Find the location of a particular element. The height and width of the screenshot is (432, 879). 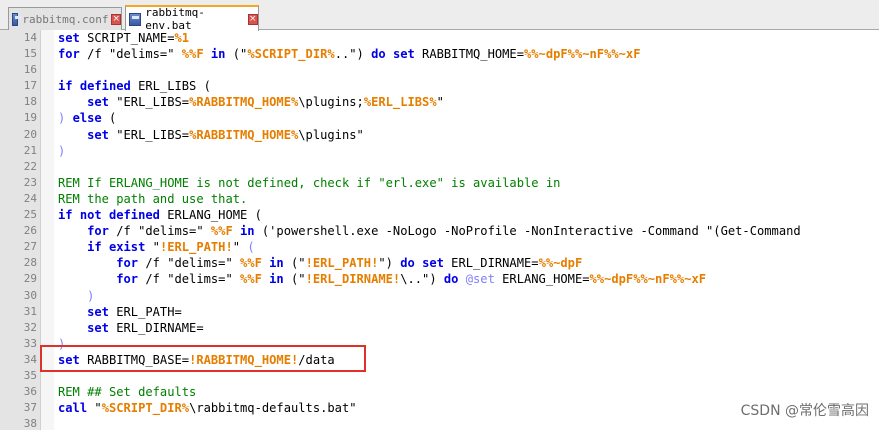

code-text: ) is located at coordinates (76, 296).